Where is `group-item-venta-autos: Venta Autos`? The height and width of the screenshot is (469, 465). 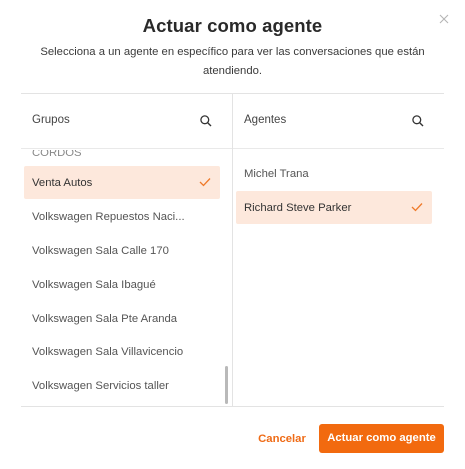
group-item-venta-autos: Venta Autos is located at coordinates (122, 182).